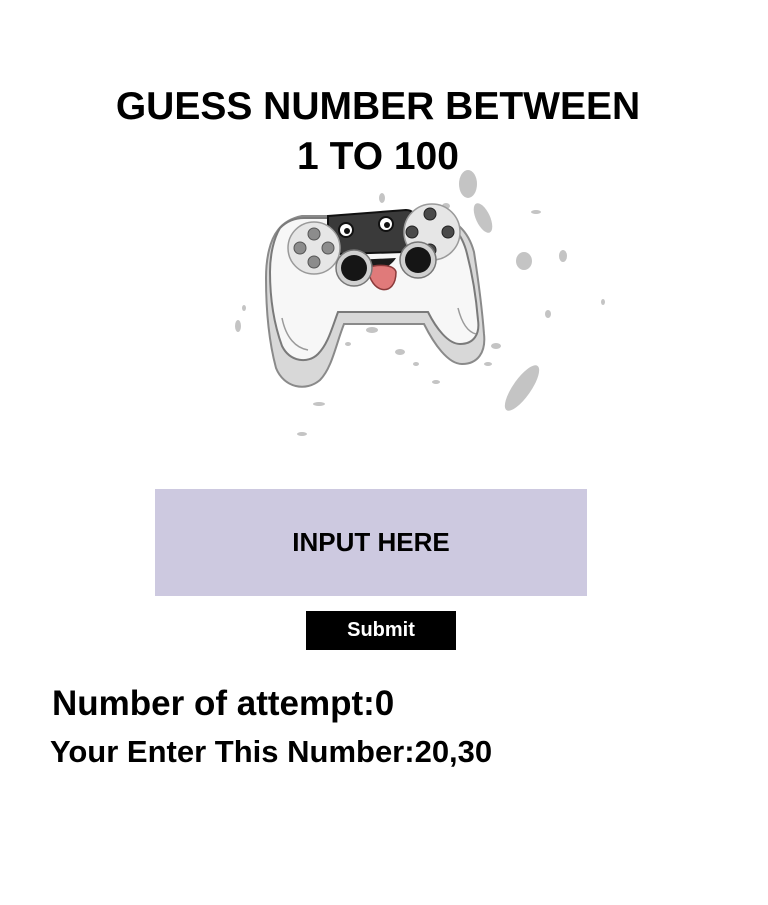  I want to click on page-title: GUESS NUMBER BETWEEN 1 TO 100, so click(378, 132).